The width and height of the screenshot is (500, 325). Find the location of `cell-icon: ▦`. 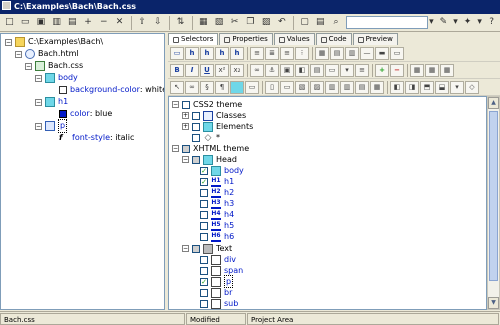

cell-icon: ▦ is located at coordinates (377, 87).